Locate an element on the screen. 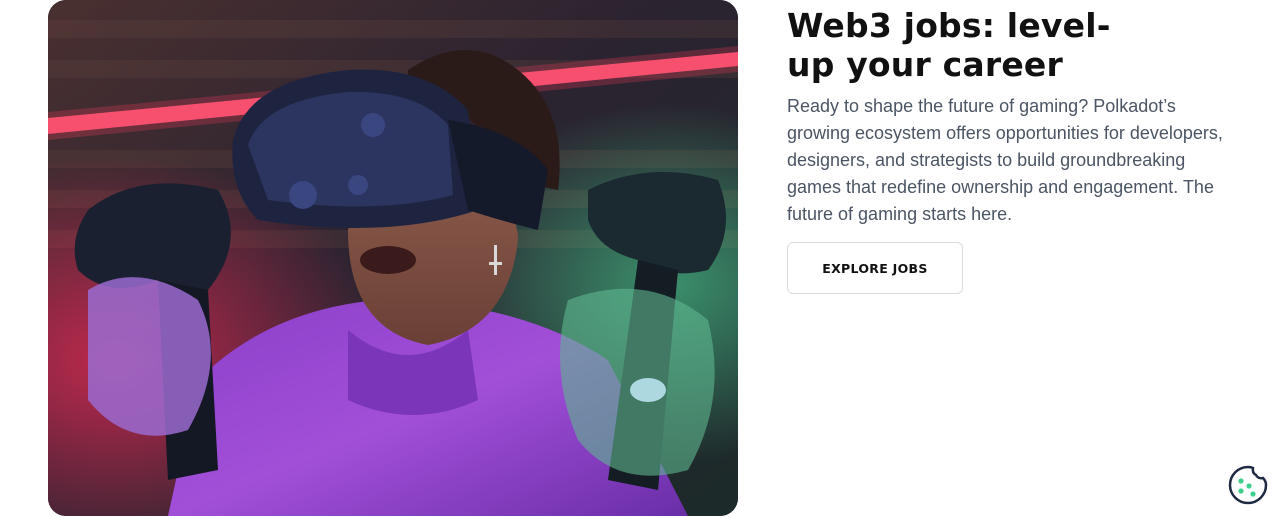 The height and width of the screenshot is (518, 1280). cookie-settings-button is located at coordinates (1248, 485).